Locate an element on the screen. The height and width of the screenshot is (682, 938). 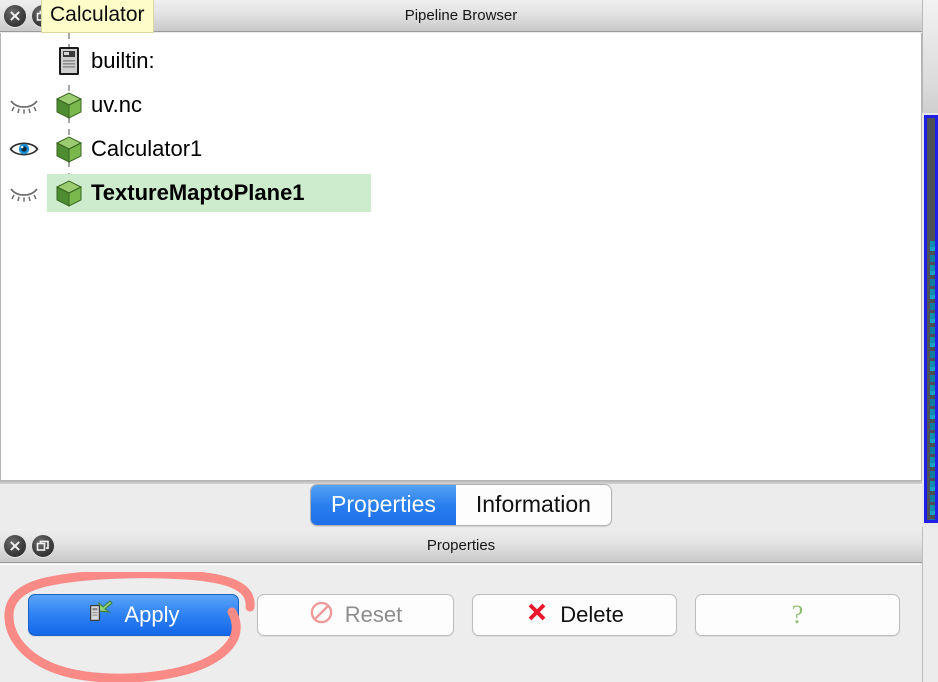
render-view-data is located at coordinates (932, 379).